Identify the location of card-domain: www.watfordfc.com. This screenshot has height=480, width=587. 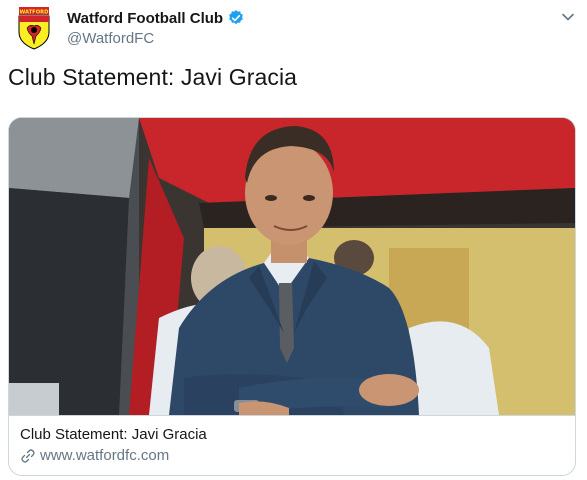
(94, 455).